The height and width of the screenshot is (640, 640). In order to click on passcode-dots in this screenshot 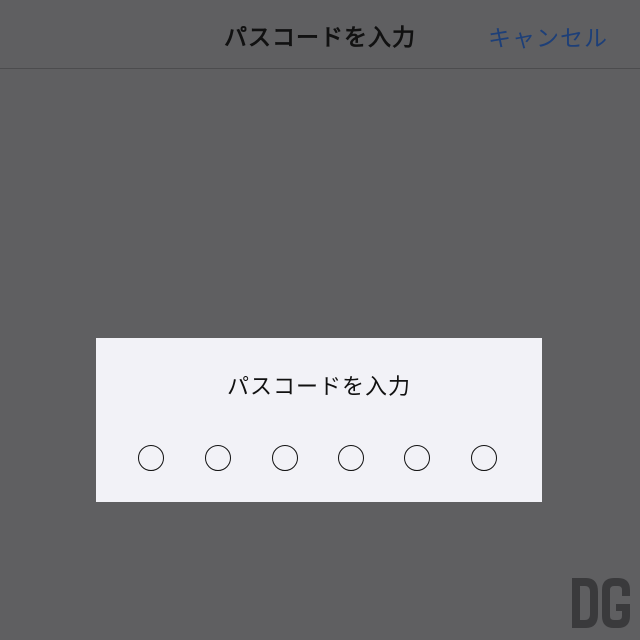, I will do `click(320, 460)`.